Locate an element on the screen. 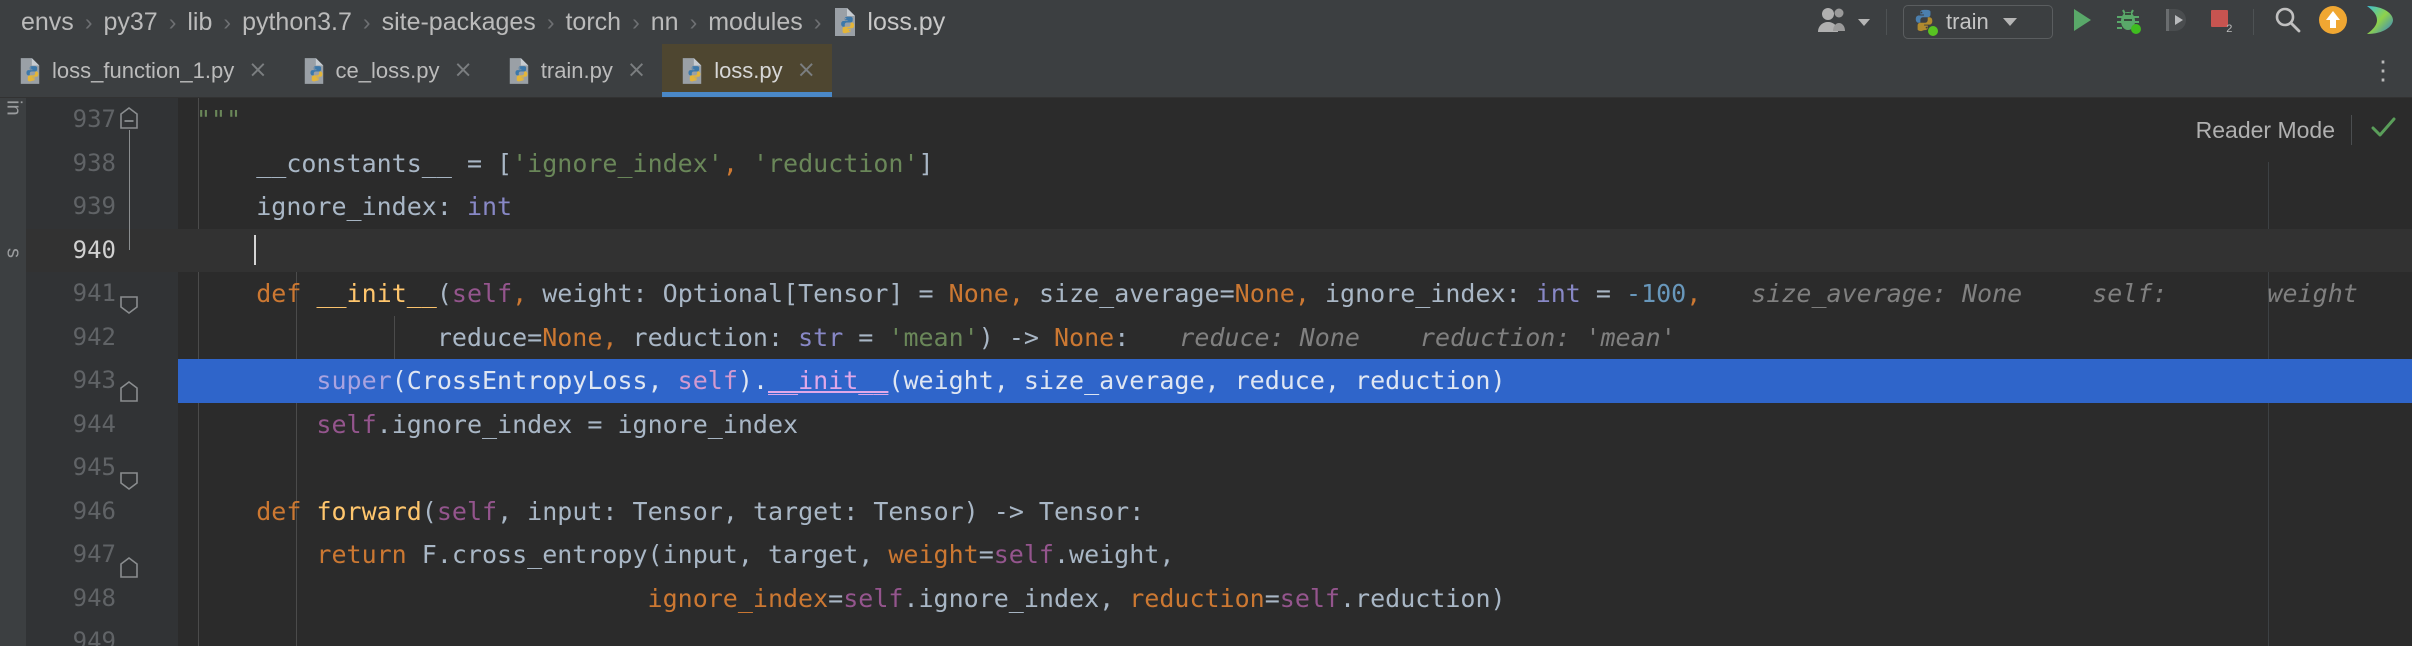  debug-button is located at coordinates (2128, 22).